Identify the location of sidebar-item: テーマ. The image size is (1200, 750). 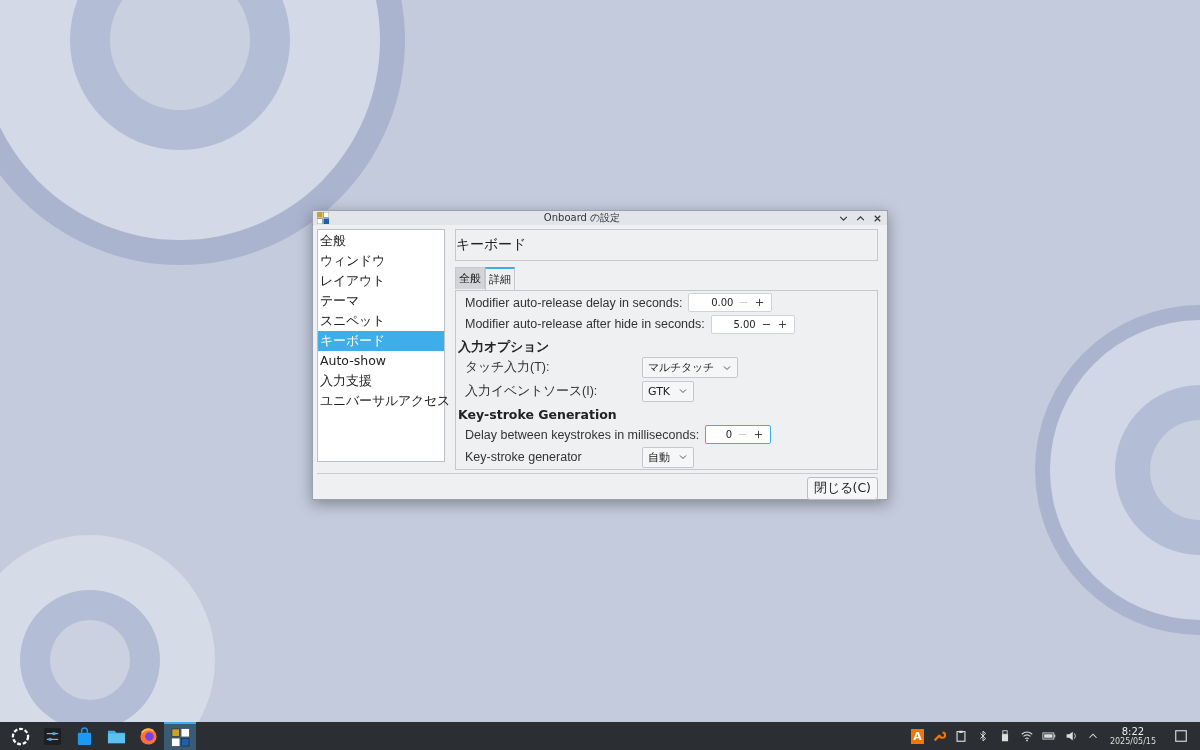
(381, 301).